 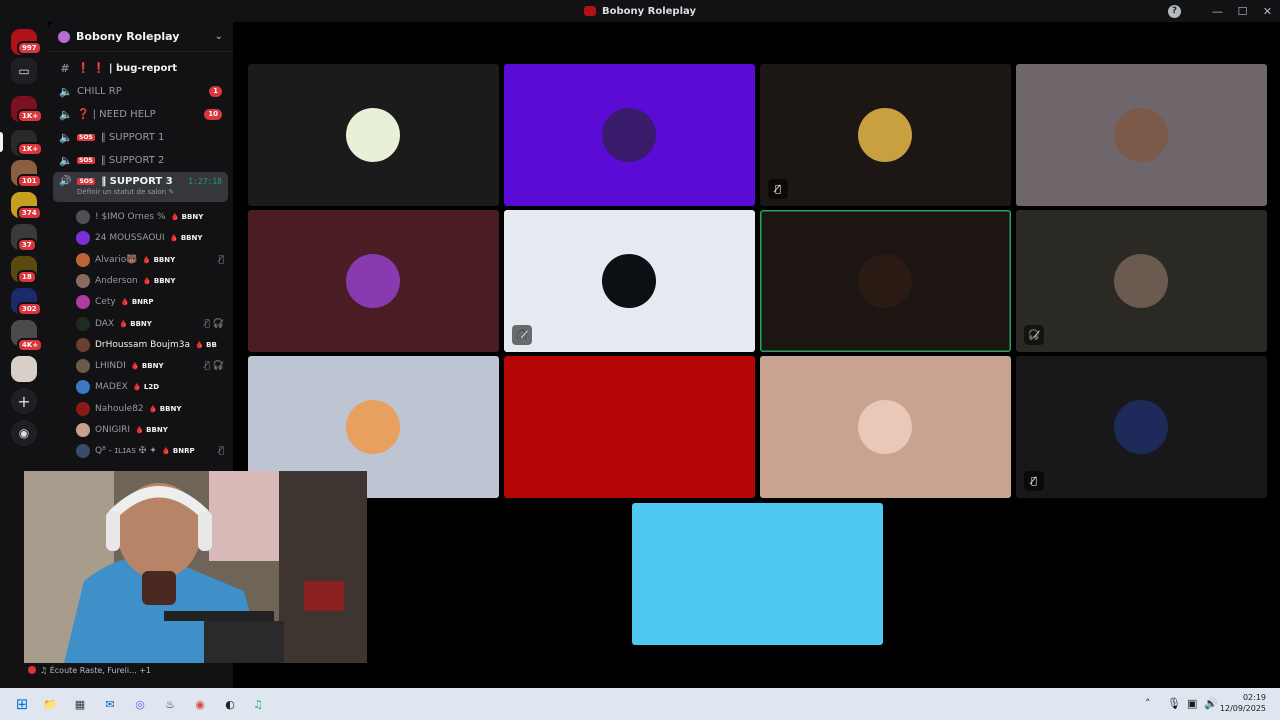 What do you see at coordinates (1254, 697) in the screenshot?
I see `clock-time: 02:19` at bounding box center [1254, 697].